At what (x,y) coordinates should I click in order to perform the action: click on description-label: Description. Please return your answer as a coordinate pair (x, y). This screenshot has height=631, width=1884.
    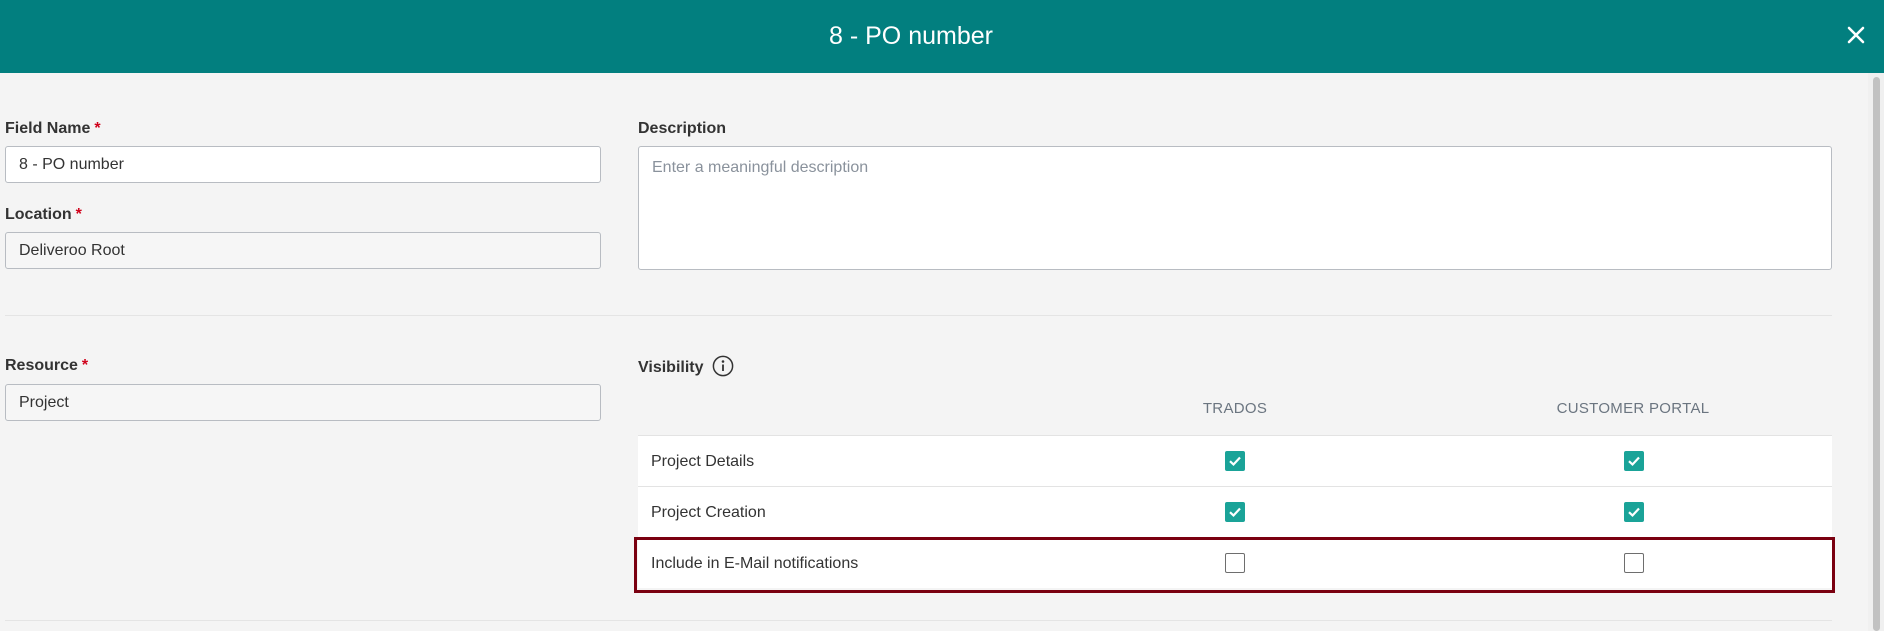
    Looking at the image, I should click on (682, 128).